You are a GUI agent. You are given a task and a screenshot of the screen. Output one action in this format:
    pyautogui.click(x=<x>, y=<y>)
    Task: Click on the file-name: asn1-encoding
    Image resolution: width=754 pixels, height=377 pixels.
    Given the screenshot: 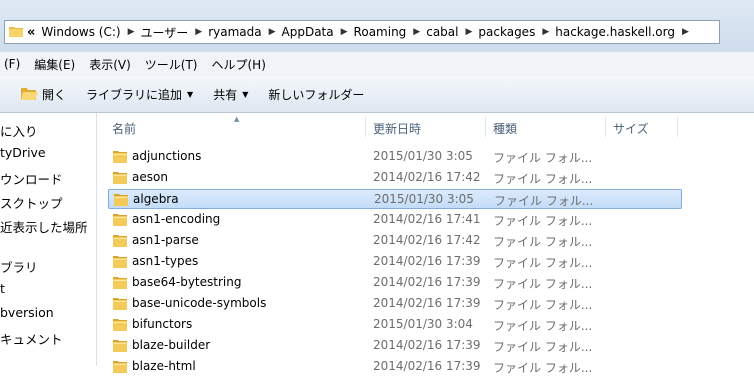 What is the action you would take?
    pyautogui.click(x=176, y=219)
    